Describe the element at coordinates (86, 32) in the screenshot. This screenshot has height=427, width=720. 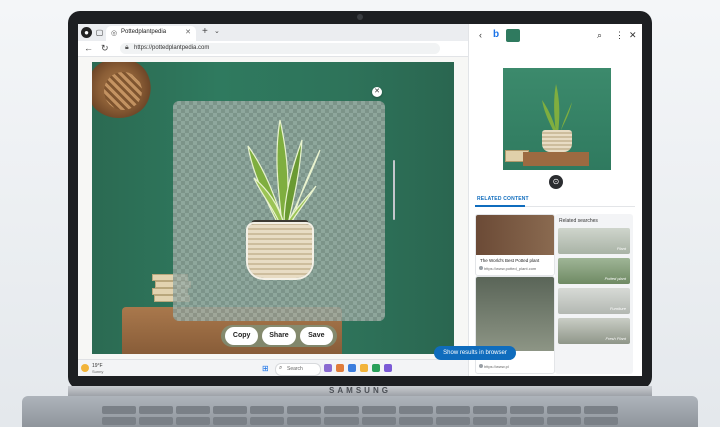
I see `profile-icon: ●` at that location.